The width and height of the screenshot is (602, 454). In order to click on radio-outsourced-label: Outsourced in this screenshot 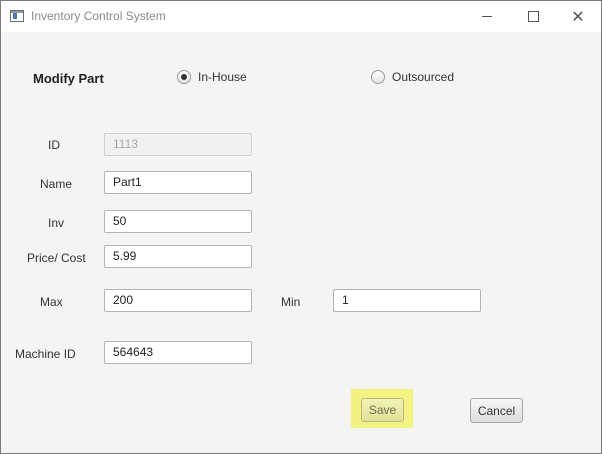, I will do `click(423, 77)`.